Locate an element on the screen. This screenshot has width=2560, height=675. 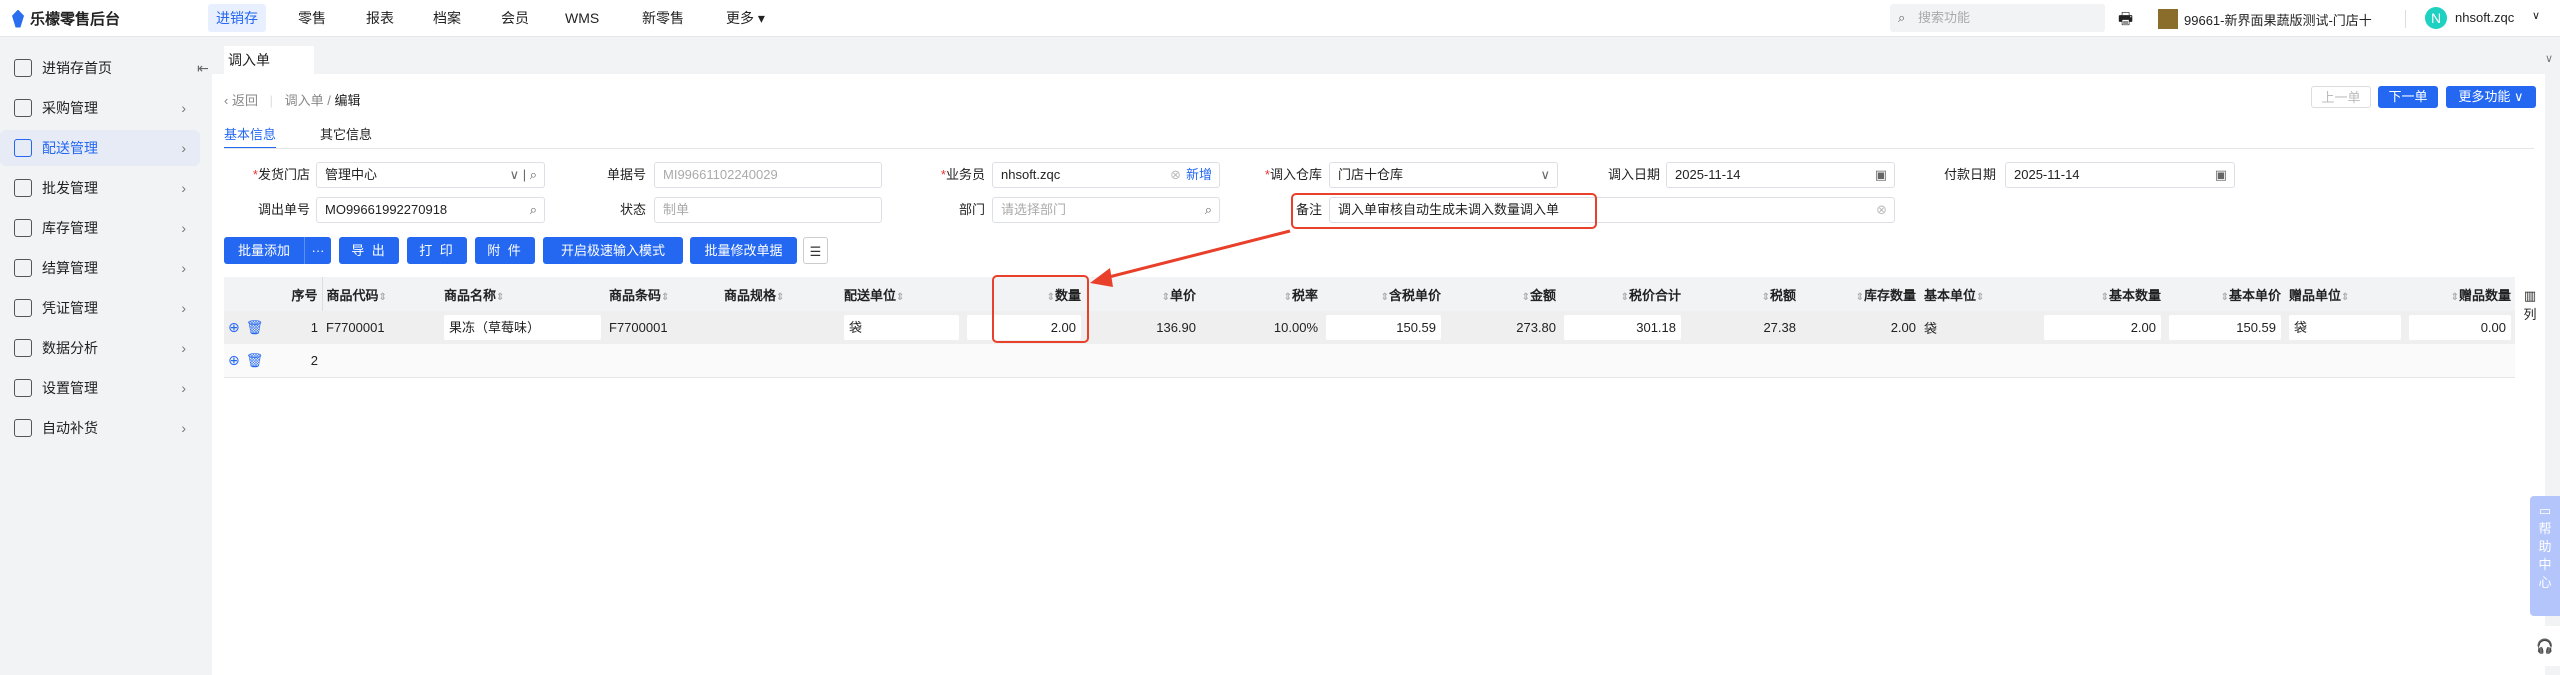
help-center-button: ▭ 帮助中心 is located at coordinates (2545, 556).